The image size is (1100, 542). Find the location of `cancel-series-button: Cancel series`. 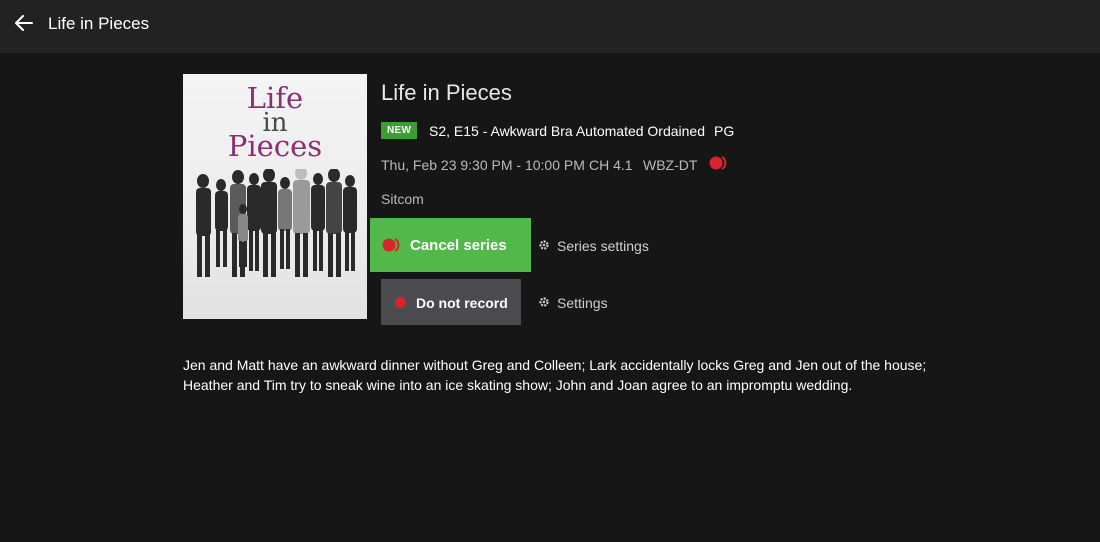

cancel-series-button: Cancel series is located at coordinates (450, 245).